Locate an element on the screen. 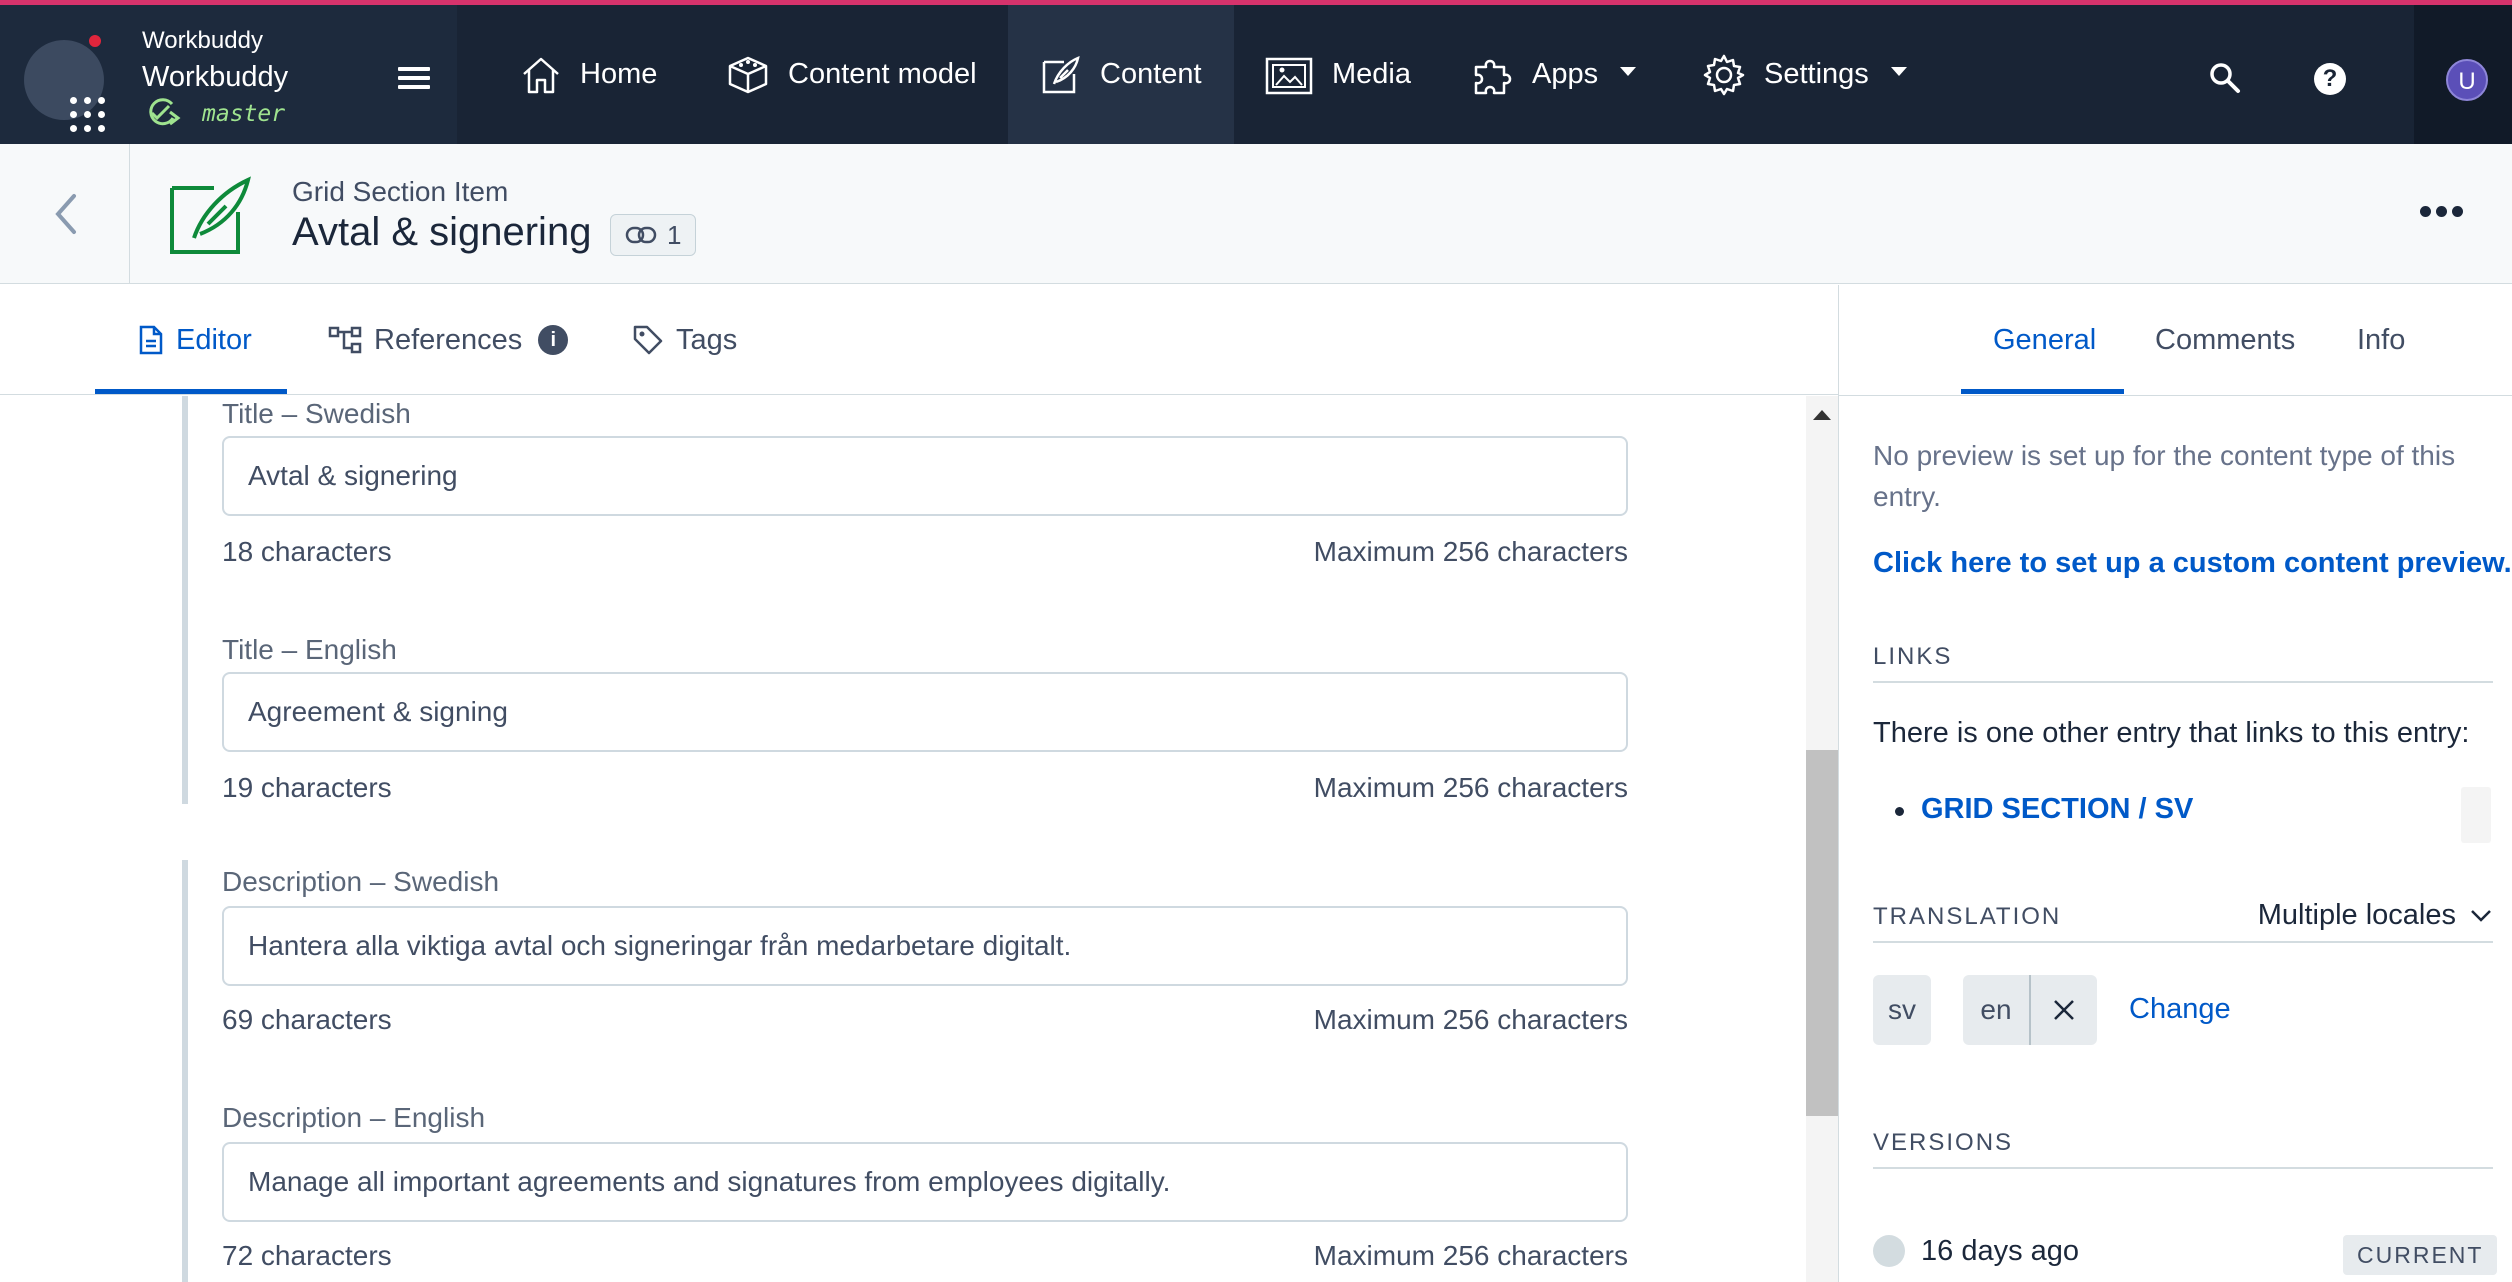 The width and height of the screenshot is (2512, 1282). nav-media: Media is located at coordinates (1337, 74).